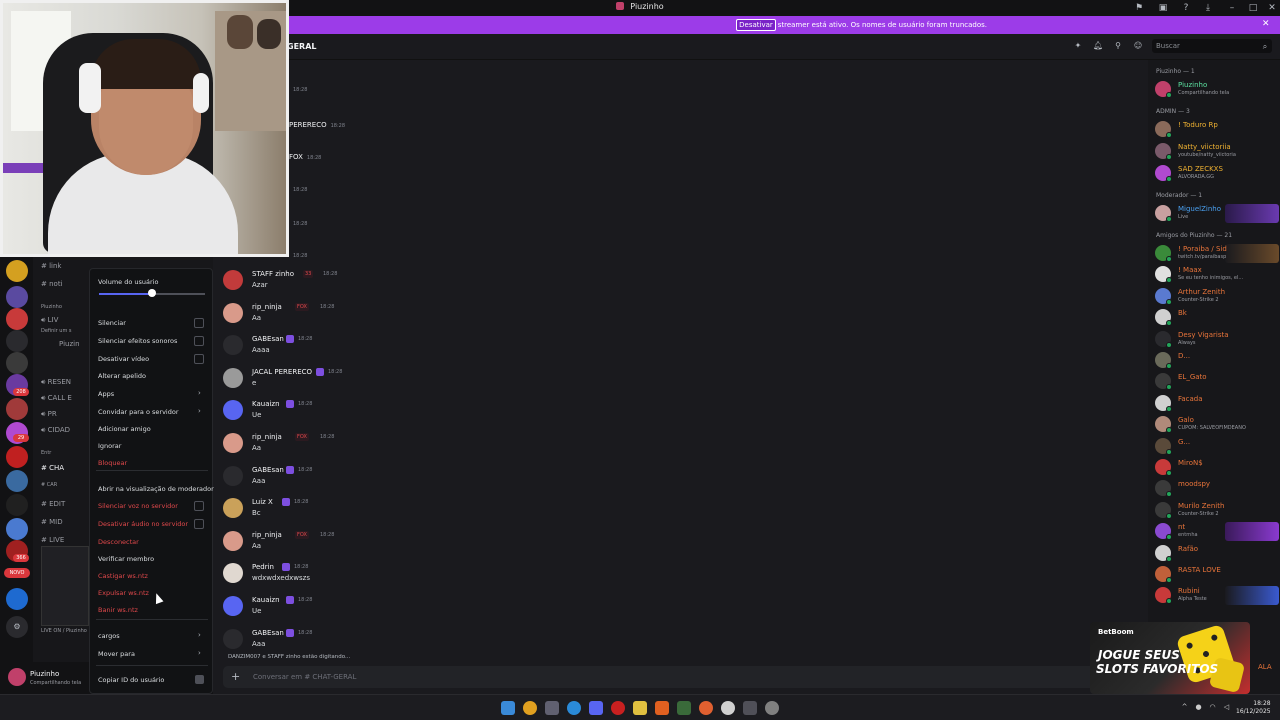  Describe the element at coordinates (308, 125) in the screenshot. I see `message-author: PERERECO` at that location.